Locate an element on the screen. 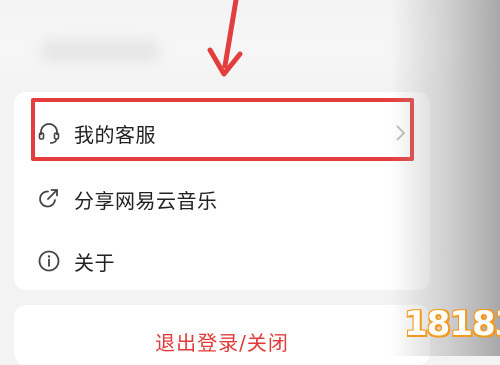 This screenshot has height=365, width=500. logout-card: 退出登录/关闭 is located at coordinates (222, 335).